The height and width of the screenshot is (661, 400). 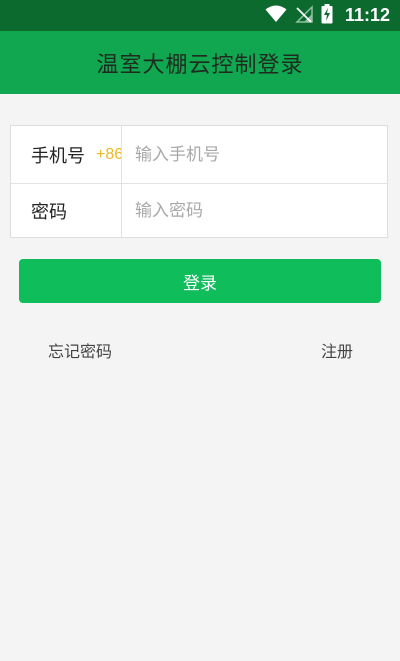 I want to click on password-label: 密码, so click(x=49, y=212).